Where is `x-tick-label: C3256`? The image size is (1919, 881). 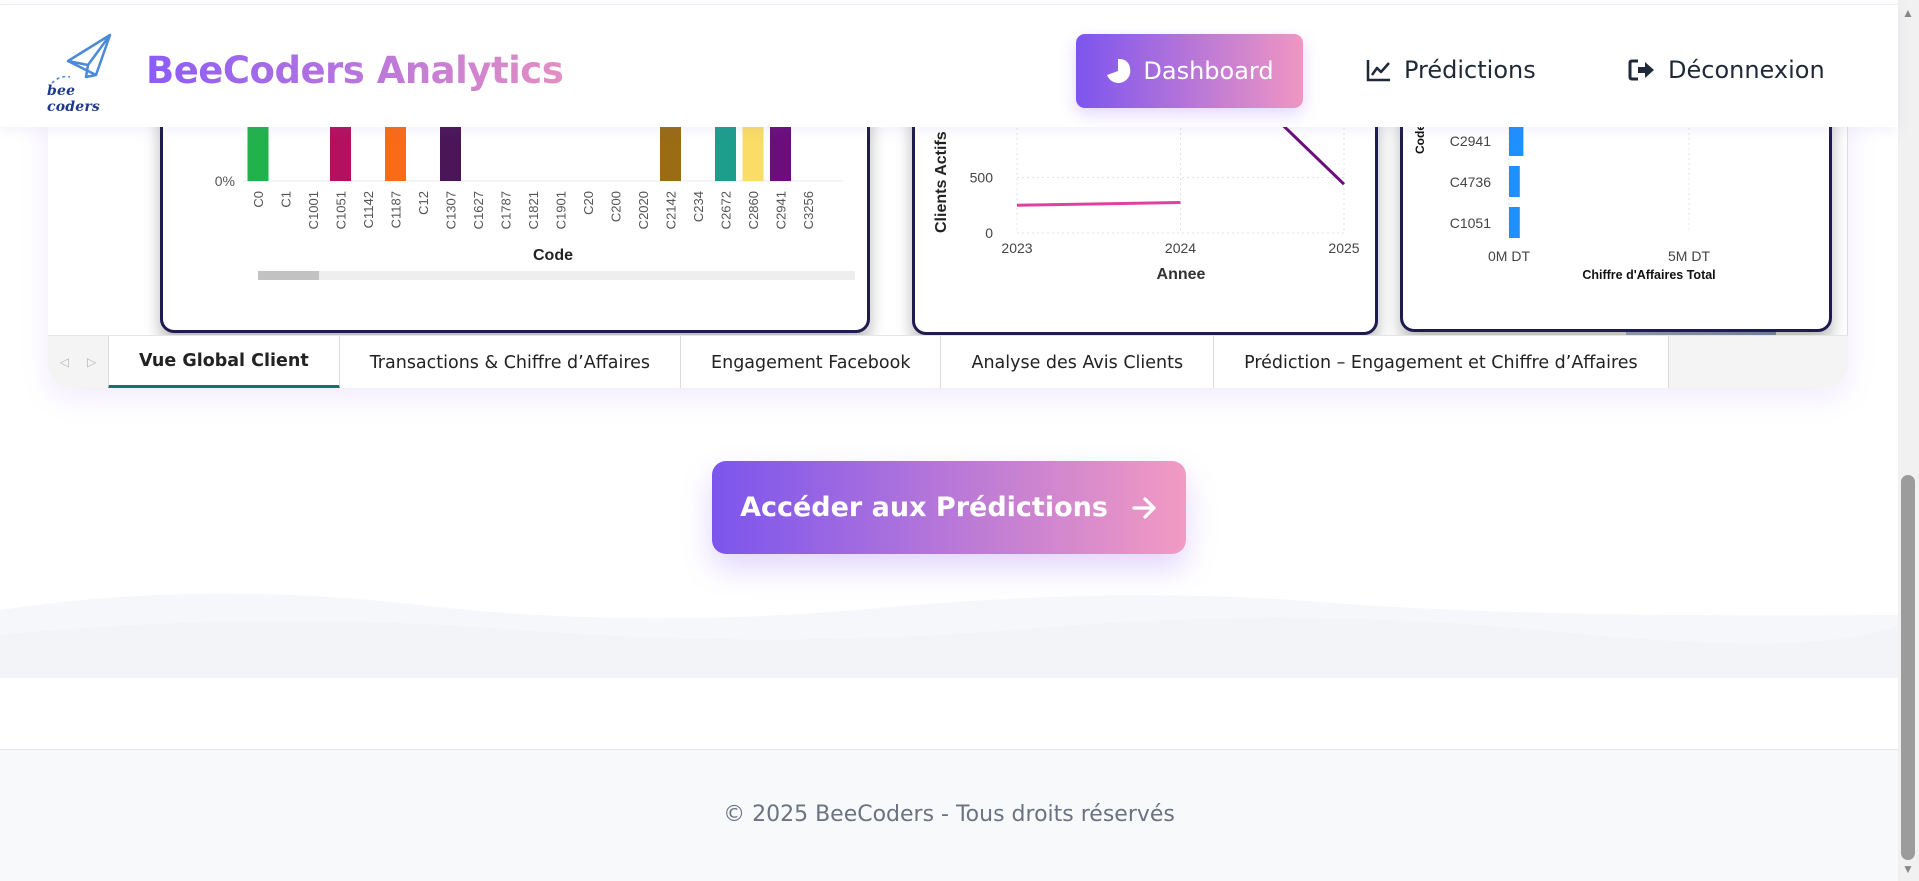 x-tick-label: C3256 is located at coordinates (808, 210).